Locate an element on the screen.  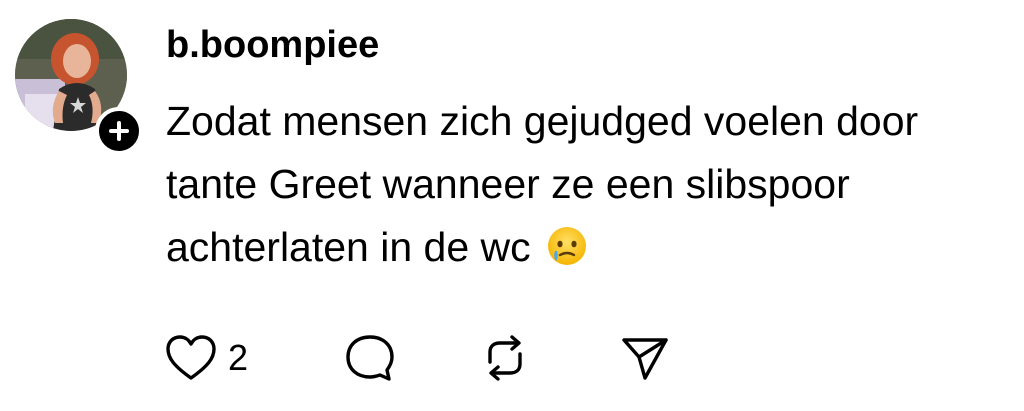
comment-bubble-icon is located at coordinates (370, 358).